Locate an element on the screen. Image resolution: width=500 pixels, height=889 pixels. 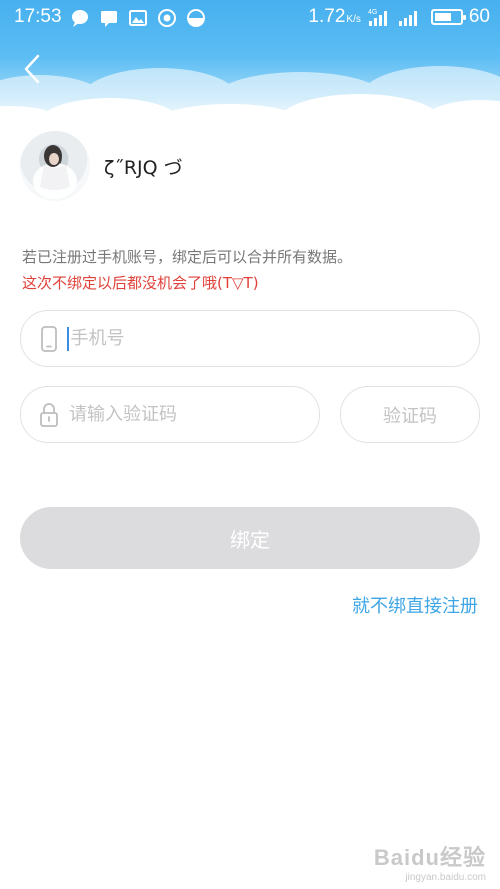
get-code-button: 验证码 is located at coordinates (410, 414).